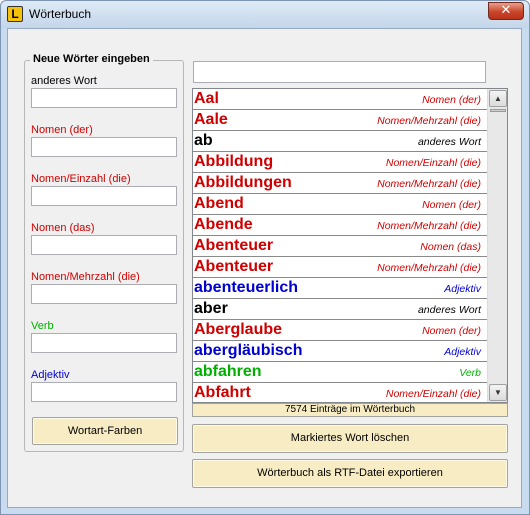  What do you see at coordinates (340, 288) in the screenshot?
I see `list-item: abenteuerlich Adjektiv` at bounding box center [340, 288].